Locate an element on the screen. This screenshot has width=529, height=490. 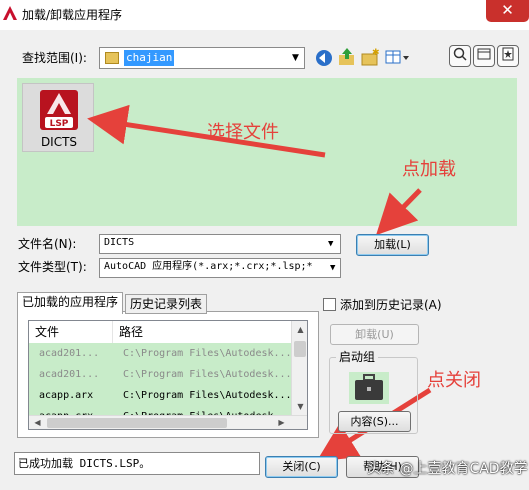
briefcase-icon is located at coordinates (369, 388).